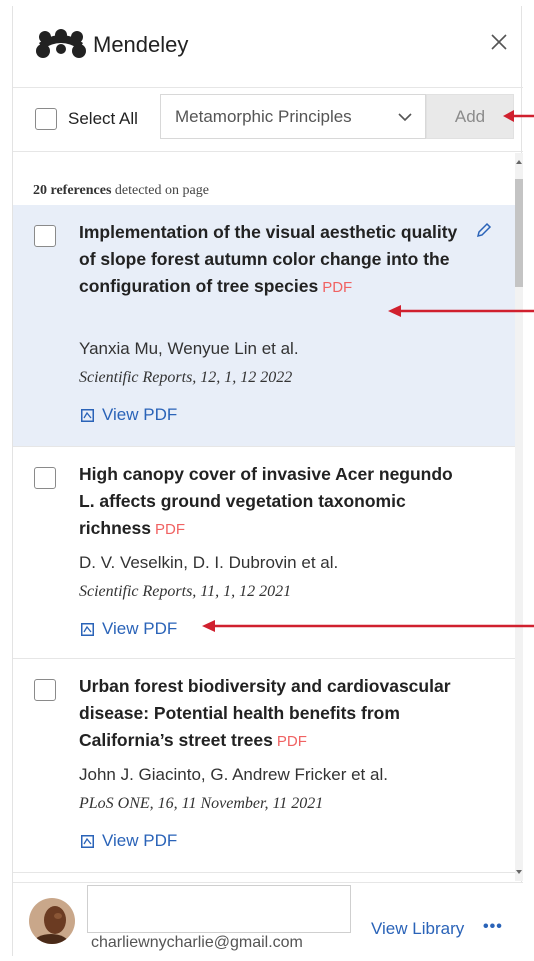 This screenshot has width=534, height=961. Describe the element at coordinates (52, 921) in the screenshot. I see `avatar` at that location.